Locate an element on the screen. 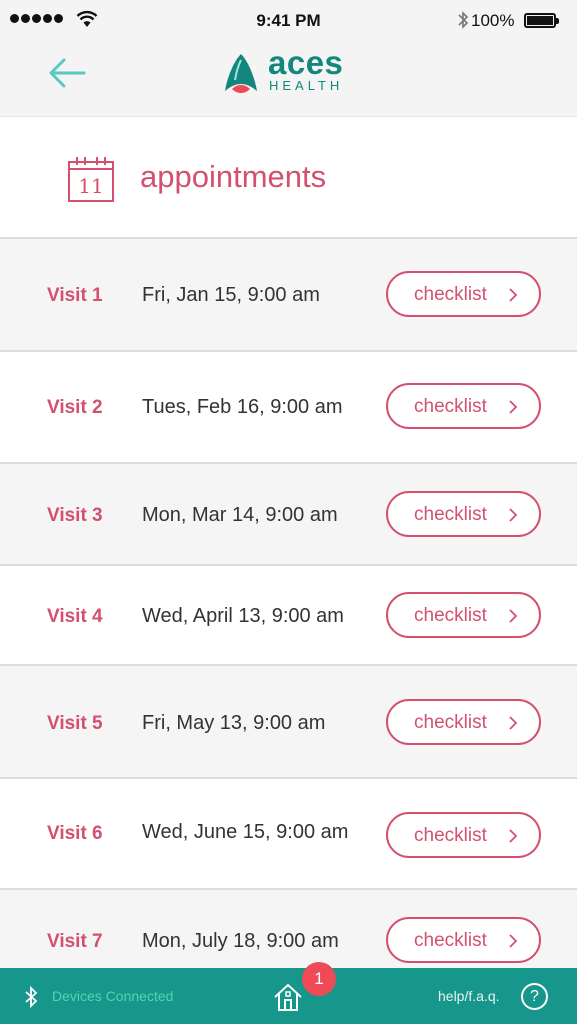 This screenshot has width=577, height=1024. appointment-row: Visit 3 Mon, Mar 14, 9:00 am checklist is located at coordinates (288, 515).